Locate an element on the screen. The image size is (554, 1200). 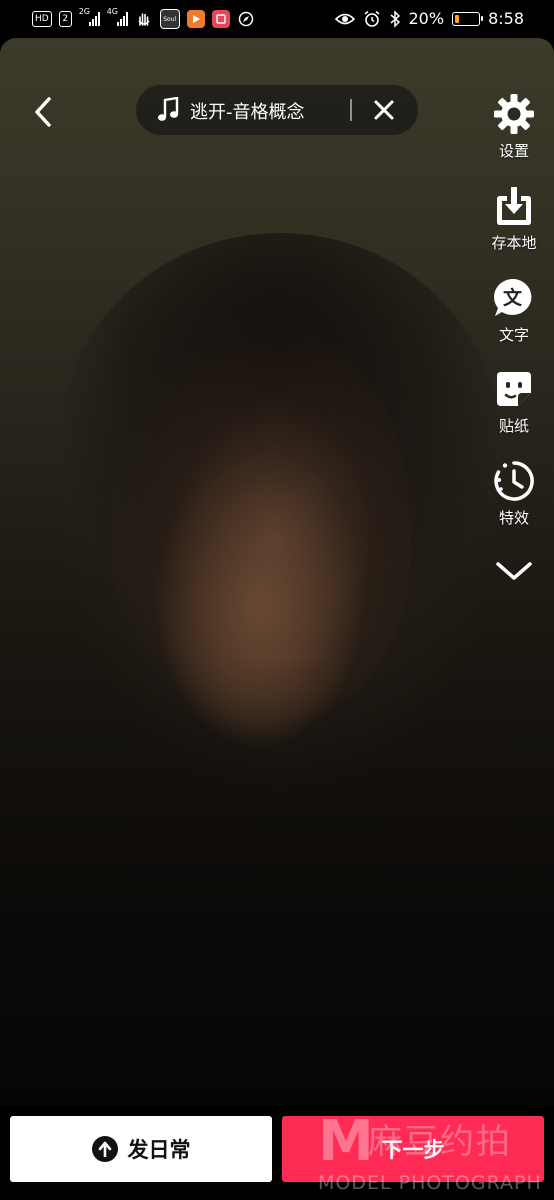
text-bubble-icon: 文 is located at coordinates (514, 298).